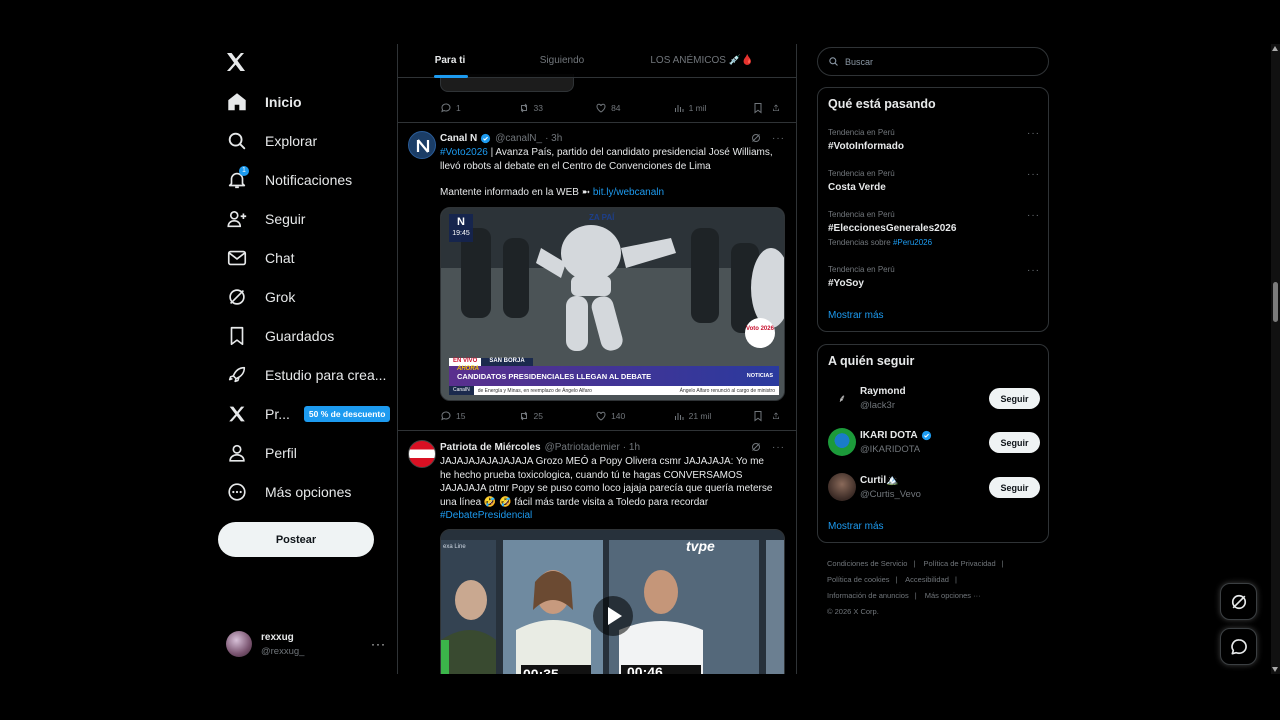 The width and height of the screenshot is (1280, 720). Describe the element at coordinates (613, 616) in the screenshot. I see `play-icon` at that location.